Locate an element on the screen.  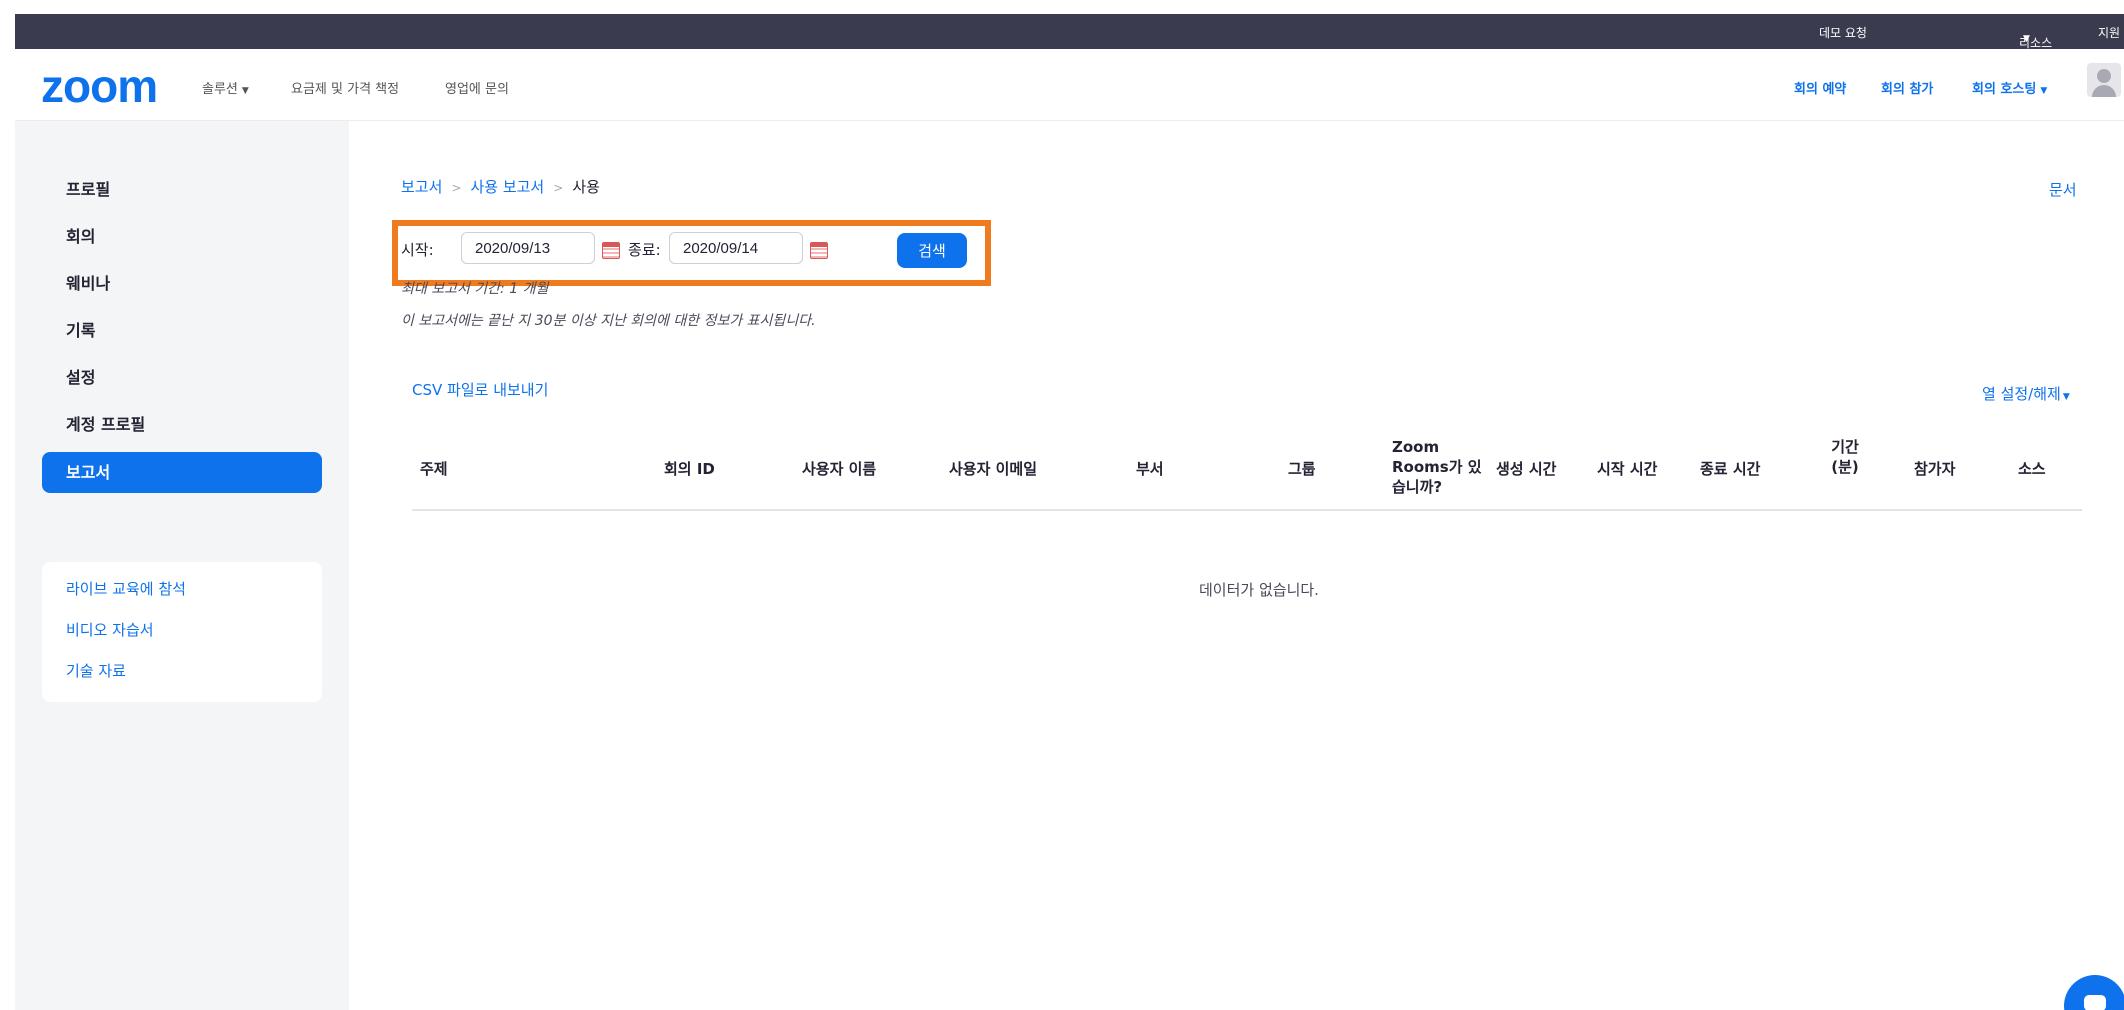
column-topic: 주제 is located at coordinates (434, 468).